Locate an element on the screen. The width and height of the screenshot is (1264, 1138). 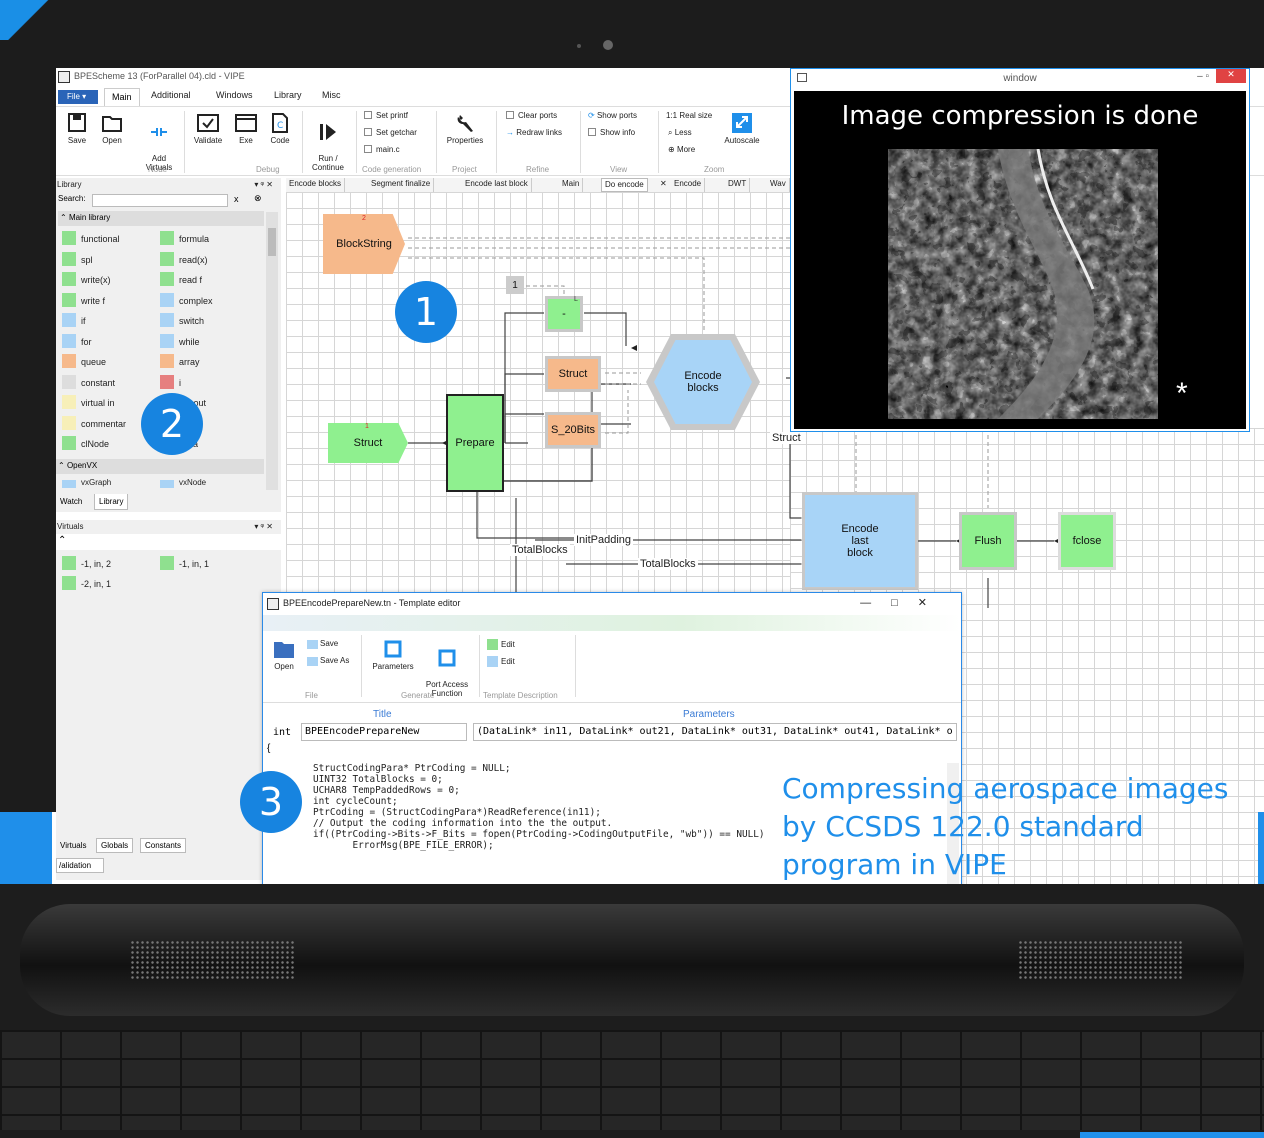
group-template-description-label: Template Description is located at coordinates (520, 695).